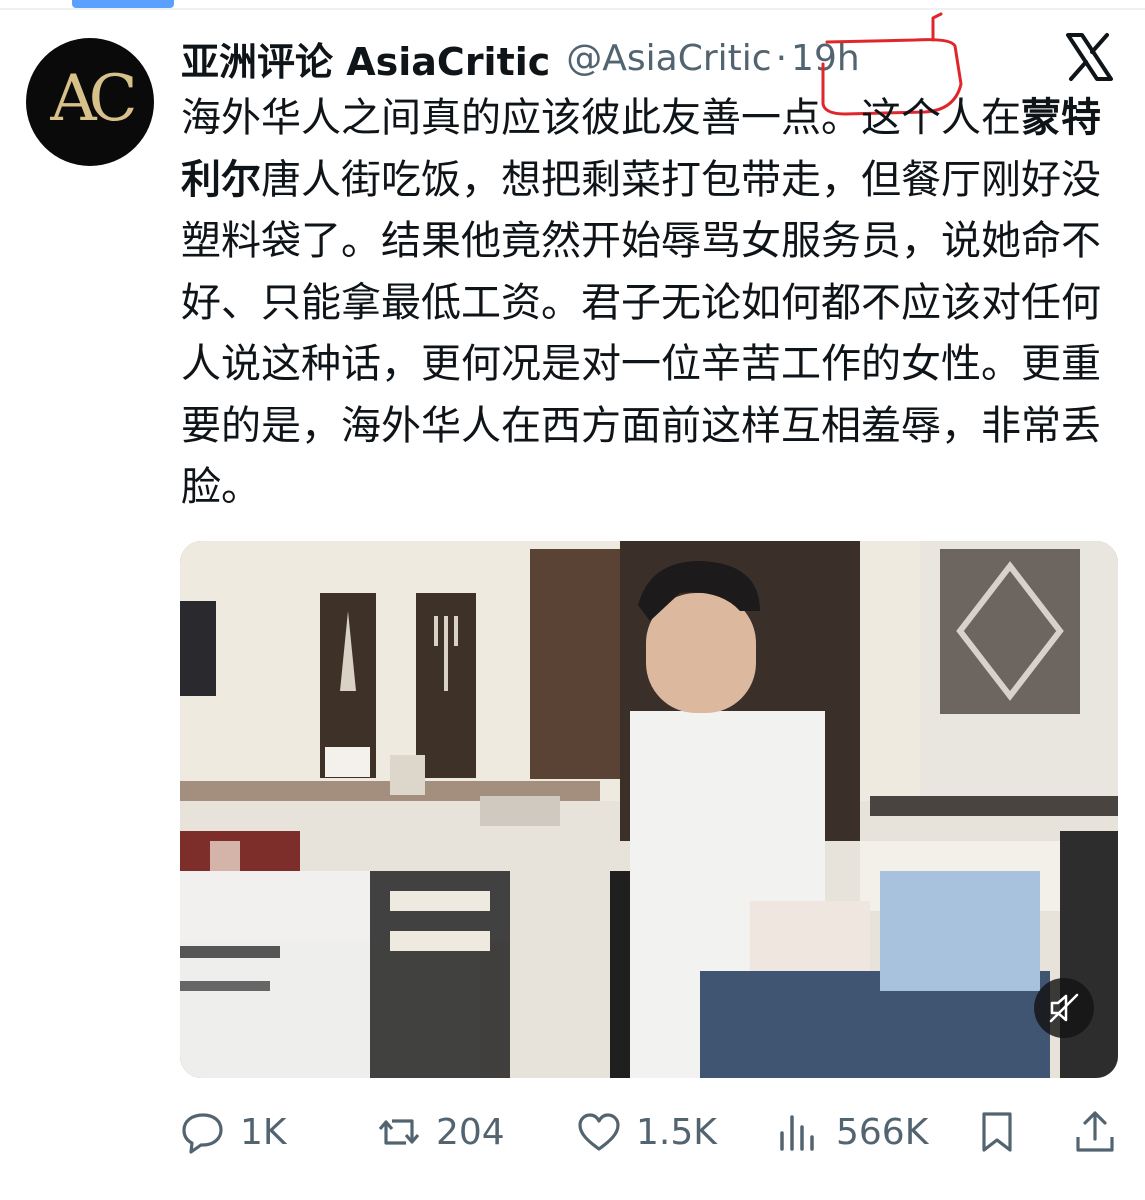 This screenshot has width=1145, height=1200. What do you see at coordinates (233, 1132) in the screenshot?
I see `reply-button: 1K` at bounding box center [233, 1132].